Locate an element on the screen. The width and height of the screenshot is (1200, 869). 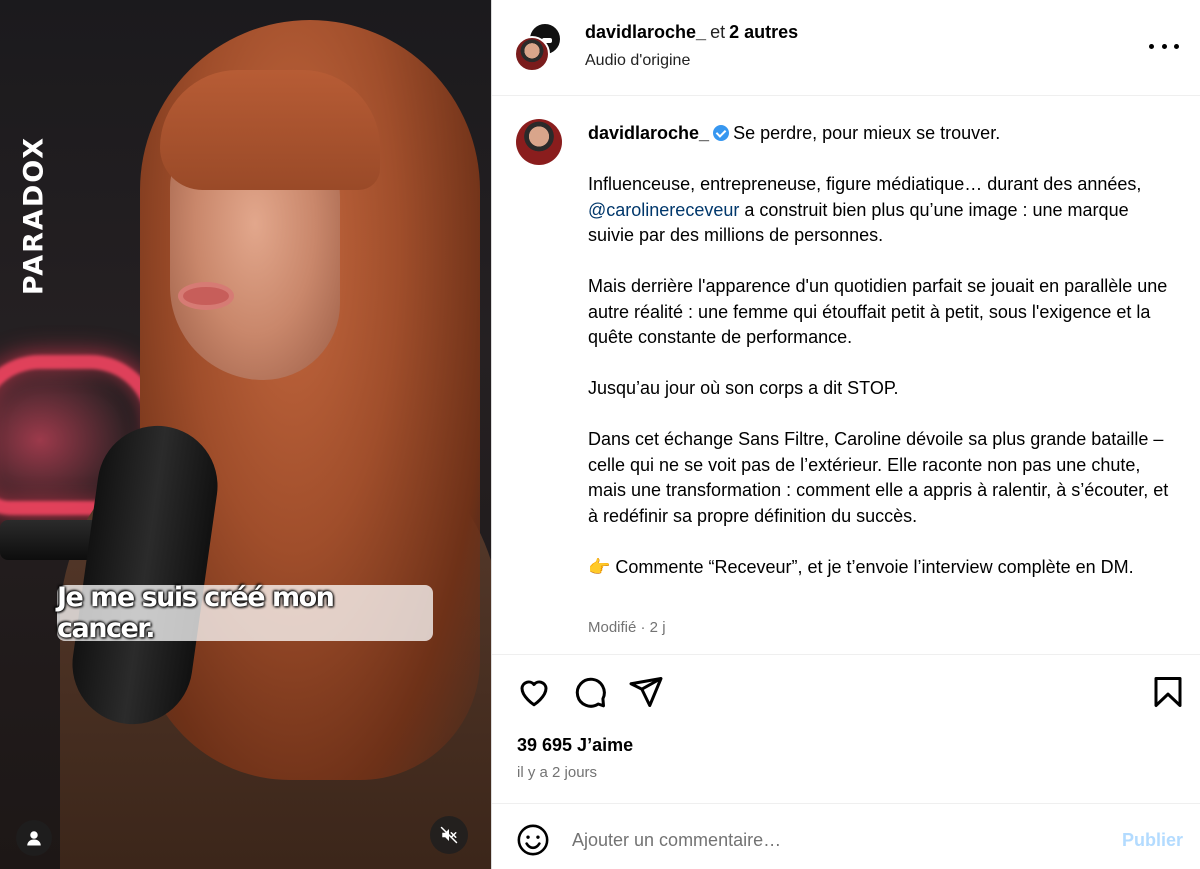
brand-watermark: PARADOX is located at coordinates (34, 215).